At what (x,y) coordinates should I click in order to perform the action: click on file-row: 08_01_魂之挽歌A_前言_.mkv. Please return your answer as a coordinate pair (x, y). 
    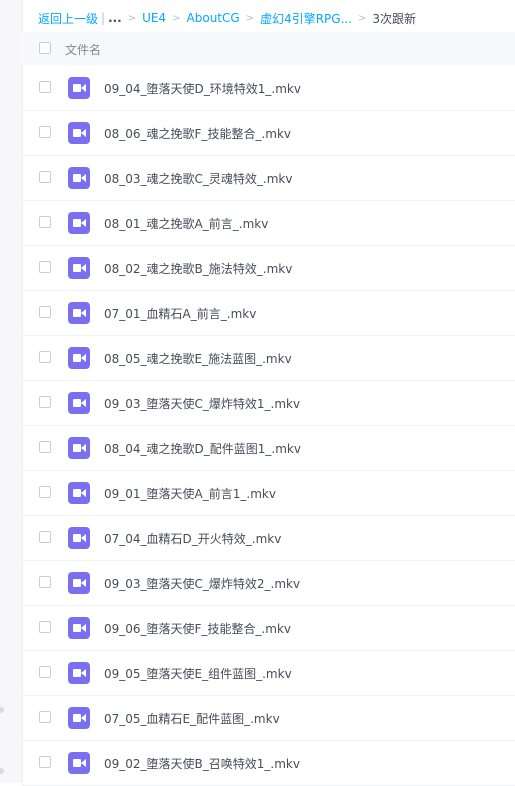
    Looking at the image, I should click on (268, 223).